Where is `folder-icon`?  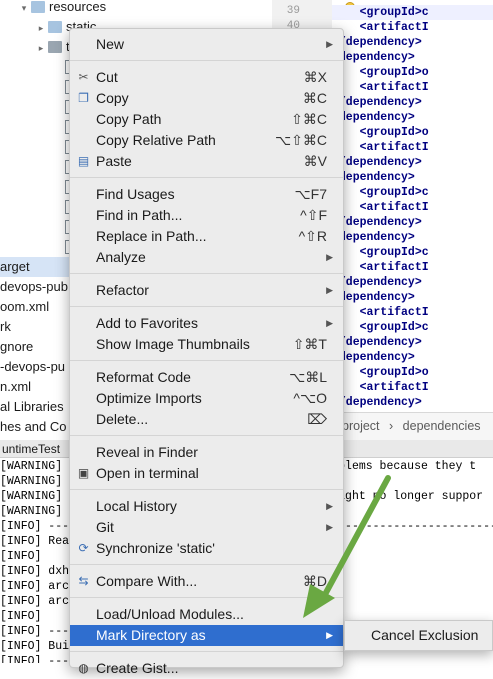 folder-icon is located at coordinates (55, 26).